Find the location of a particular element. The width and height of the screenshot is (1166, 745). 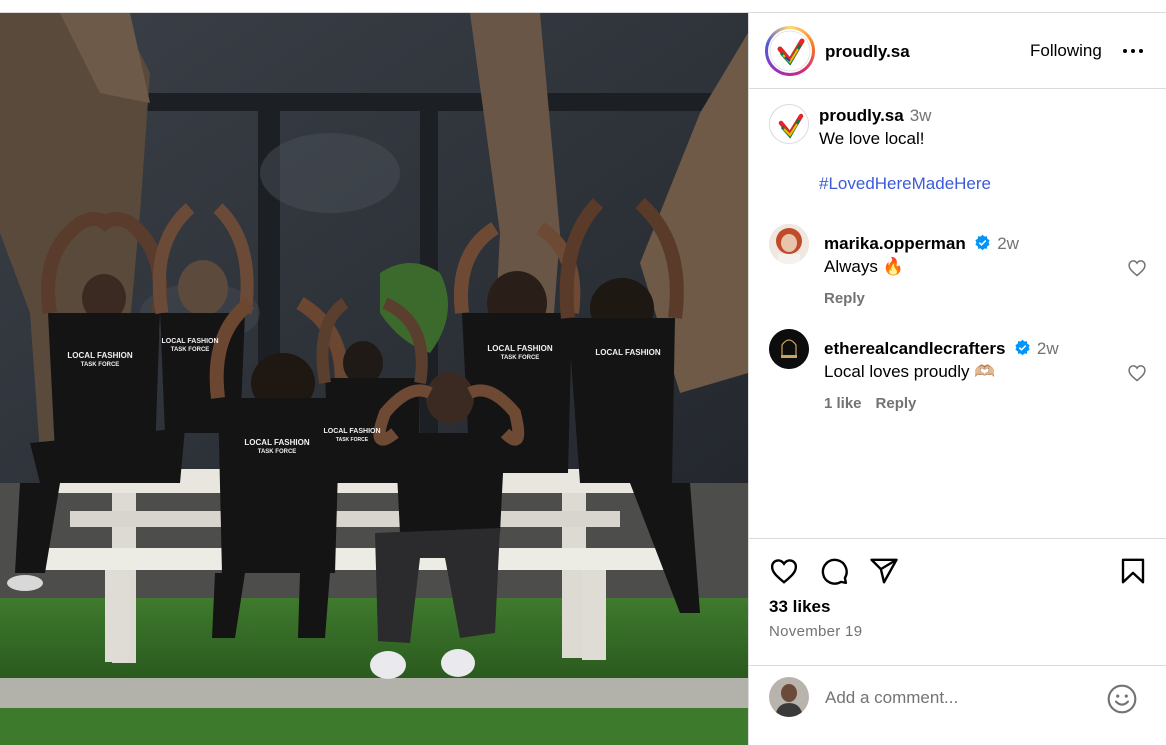

author-avatar-small is located at coordinates (789, 124).